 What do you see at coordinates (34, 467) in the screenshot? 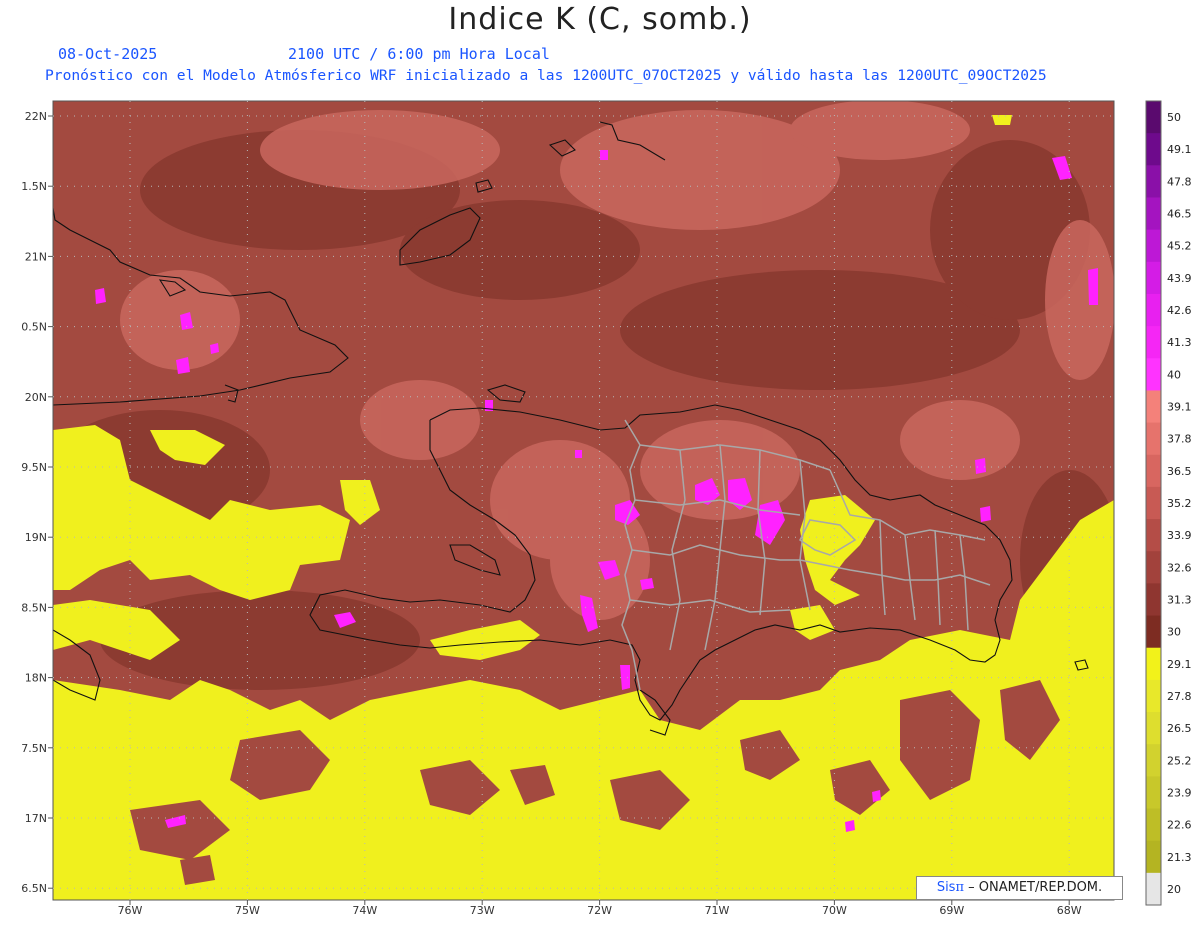
I see `lat-tick-label: 9.5N` at bounding box center [34, 467].